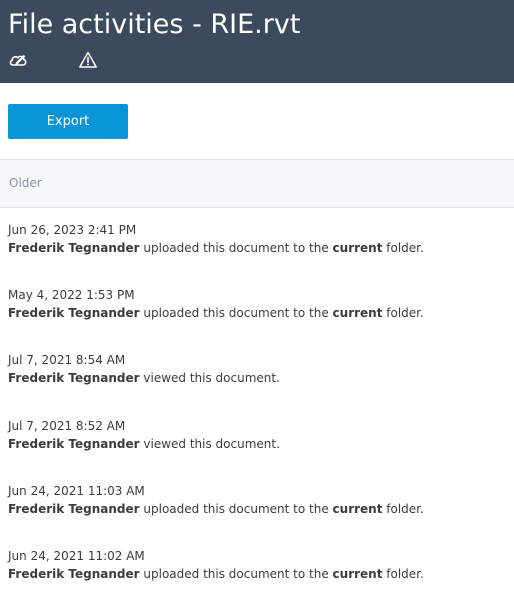  What do you see at coordinates (257, 41) in the screenshot?
I see `page-header: File activities - RIE.rvt` at bounding box center [257, 41].